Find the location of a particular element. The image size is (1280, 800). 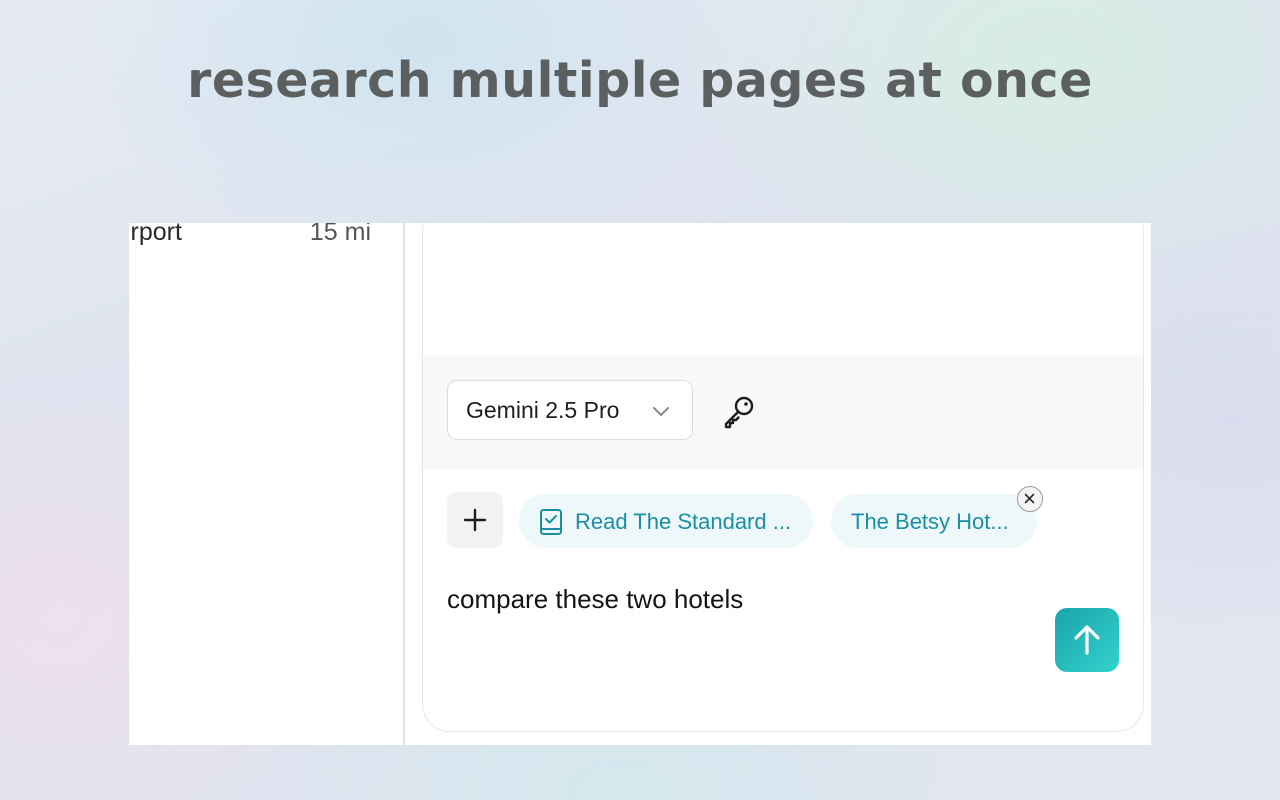

headline: research multiple pages at once is located at coordinates (640, 80).